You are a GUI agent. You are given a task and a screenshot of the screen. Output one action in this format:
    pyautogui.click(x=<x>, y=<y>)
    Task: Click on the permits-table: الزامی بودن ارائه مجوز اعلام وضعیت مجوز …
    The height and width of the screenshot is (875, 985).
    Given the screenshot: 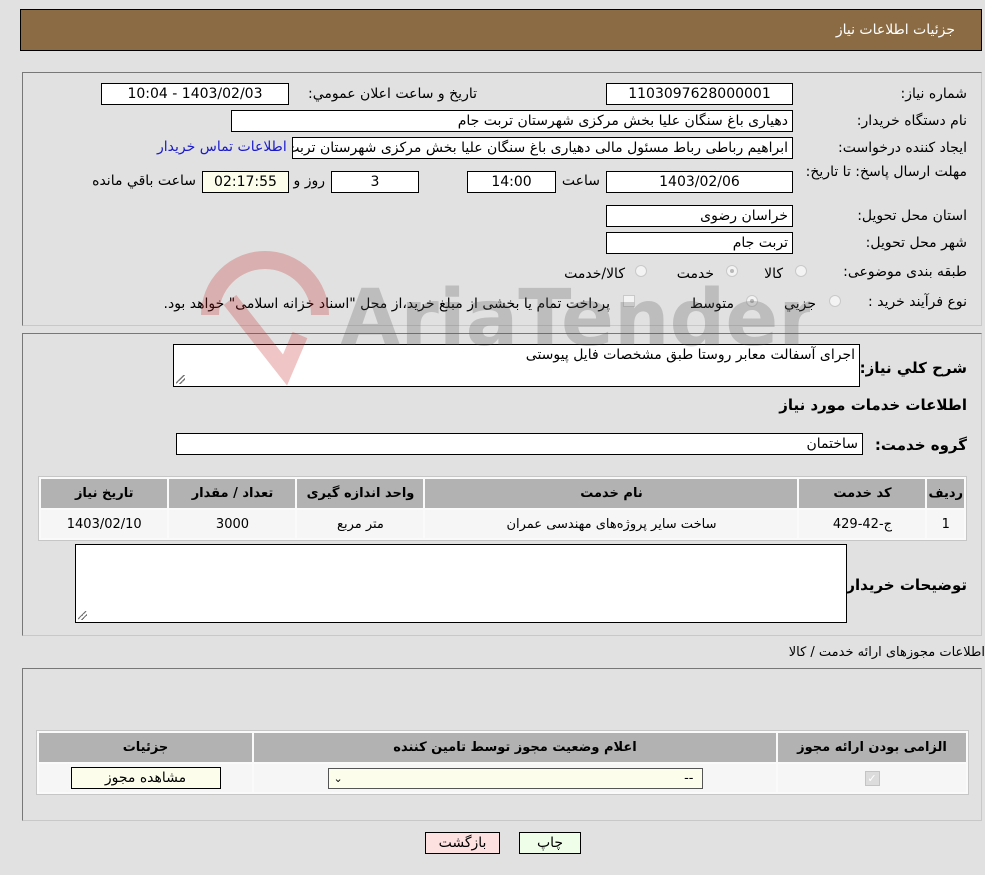 What is the action you would take?
    pyautogui.click(x=502, y=762)
    